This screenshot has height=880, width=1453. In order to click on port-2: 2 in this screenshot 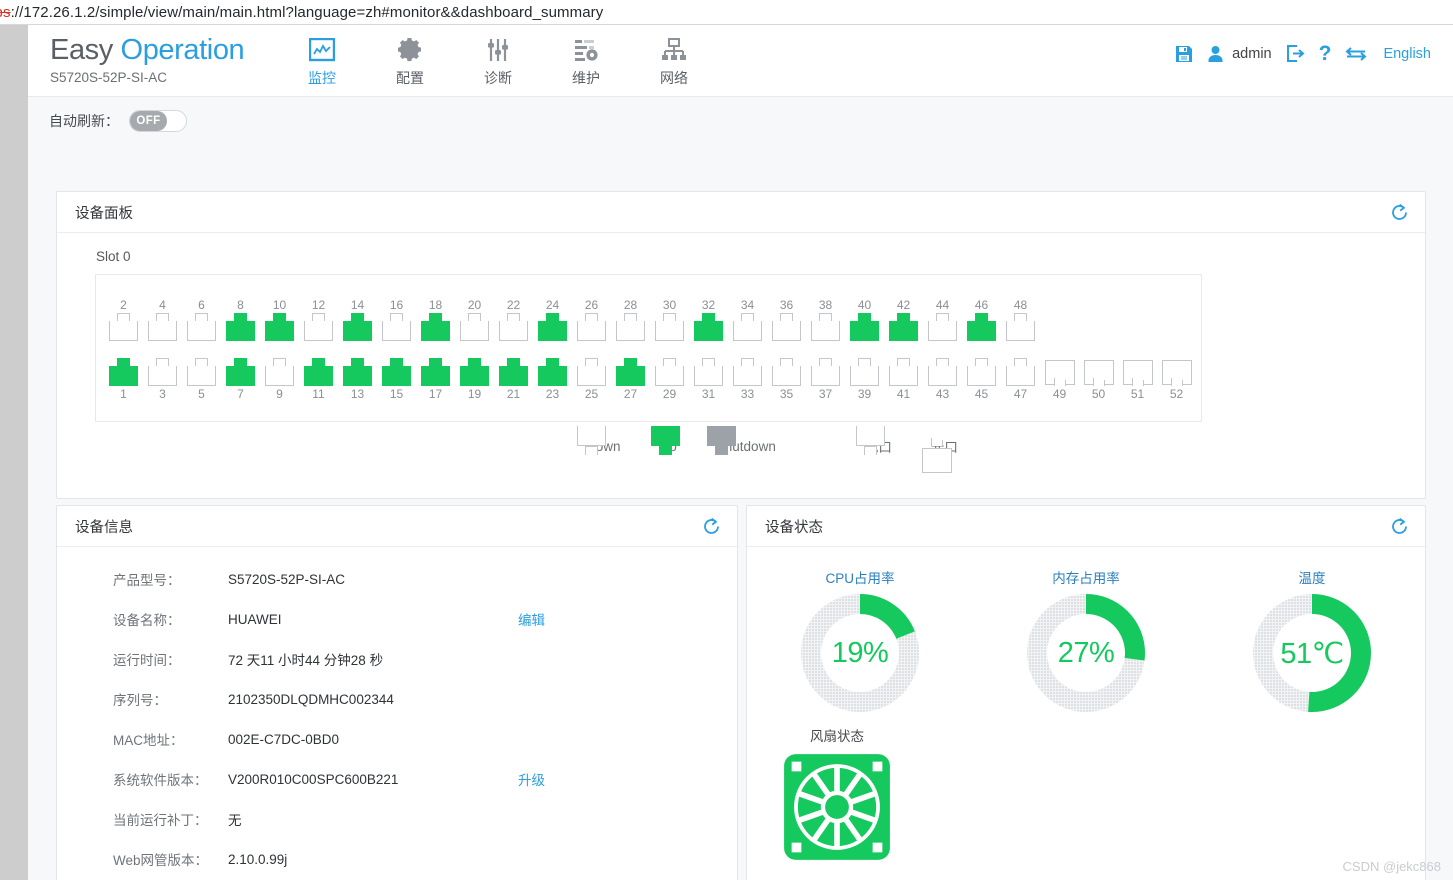, I will do `click(123, 319)`.